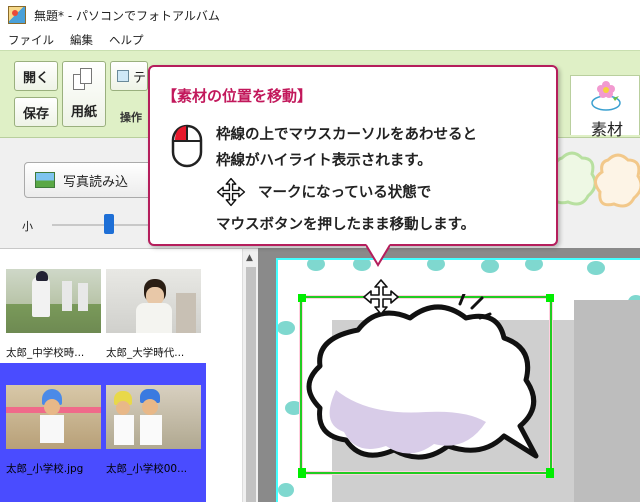 The image size is (640, 502). I want to click on callout-tail, so click(378, 255).